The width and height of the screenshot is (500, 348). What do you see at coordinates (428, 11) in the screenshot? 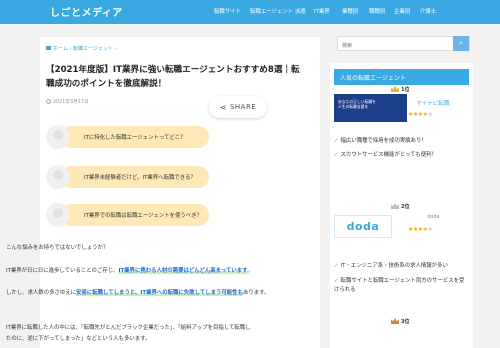
I see `nav-item-caregiver: 介護士` at bounding box center [428, 11].